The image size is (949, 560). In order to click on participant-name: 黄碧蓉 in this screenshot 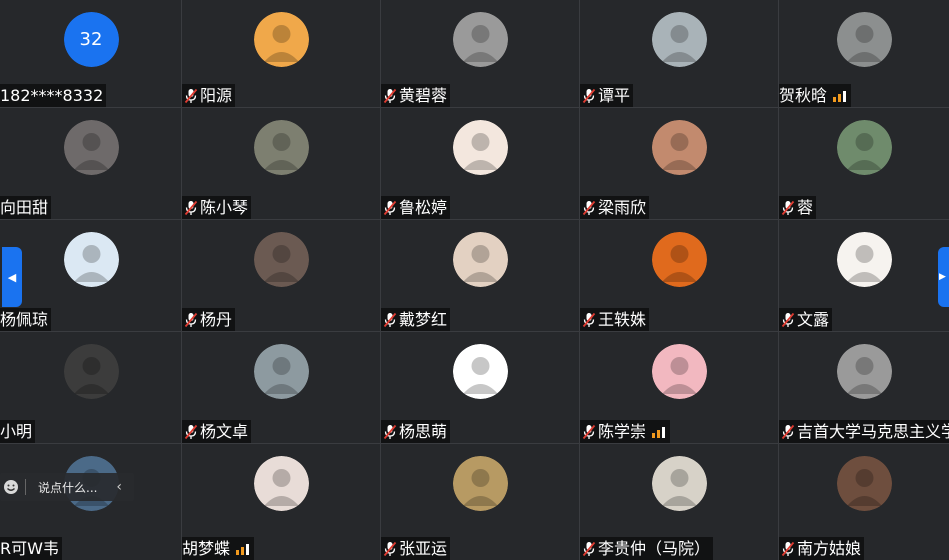, I will do `click(423, 95)`.